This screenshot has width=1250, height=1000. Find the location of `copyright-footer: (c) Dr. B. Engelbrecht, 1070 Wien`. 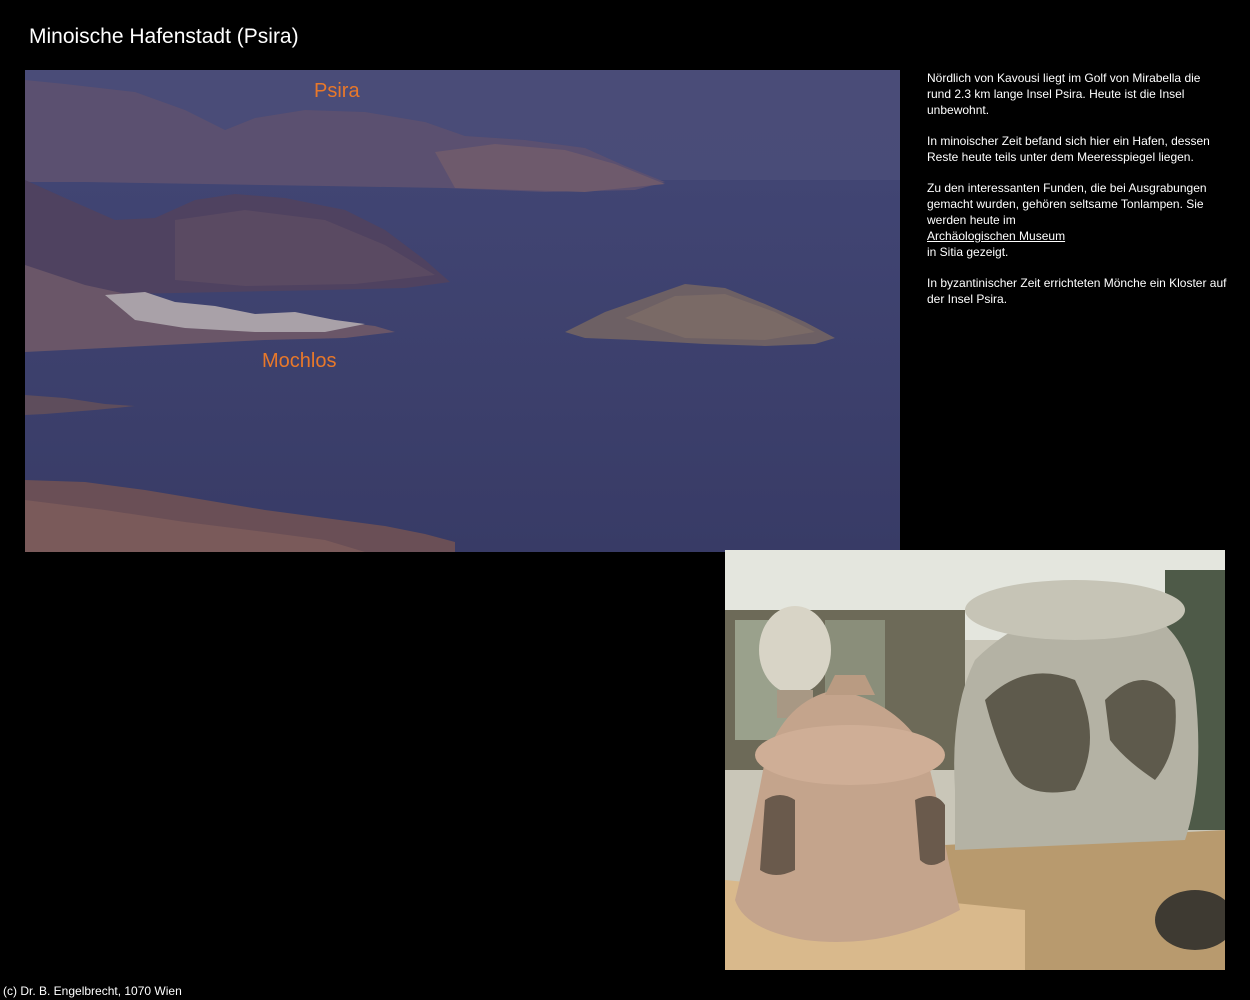

copyright-footer: (c) Dr. B. Engelbrecht, 1070 Wien is located at coordinates (92, 991).